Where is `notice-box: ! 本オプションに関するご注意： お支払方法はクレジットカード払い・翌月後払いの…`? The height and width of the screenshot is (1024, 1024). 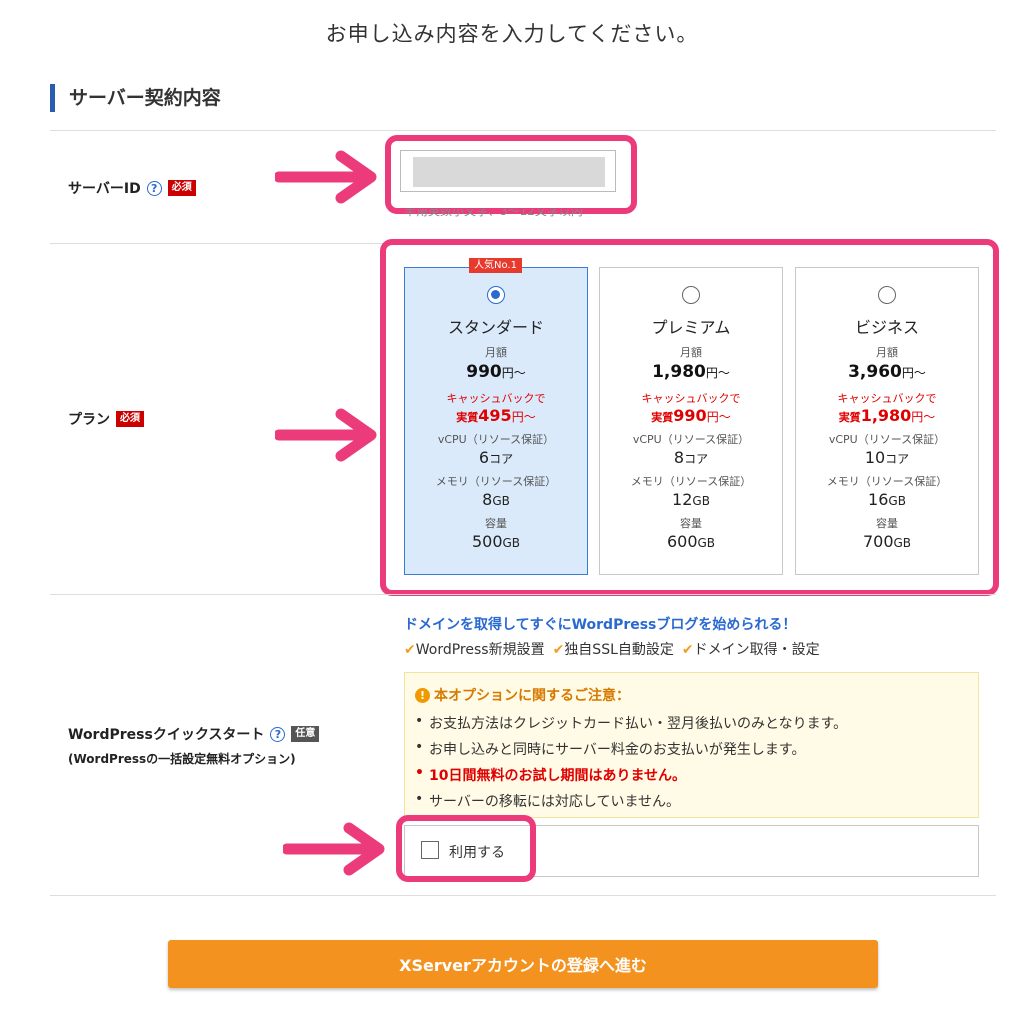 notice-box: ! 本オプションに関するご注意： お支払方法はクレジットカード払い・翌月後払いの… is located at coordinates (691, 745).